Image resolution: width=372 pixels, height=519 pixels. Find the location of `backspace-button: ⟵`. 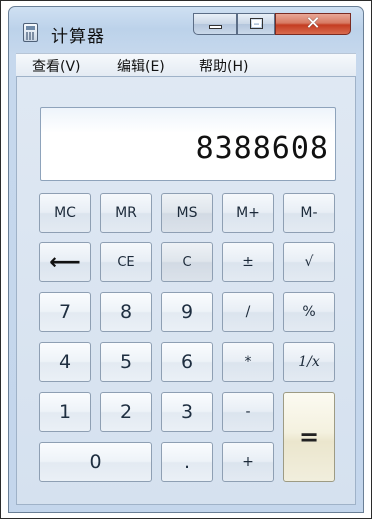

backspace-button: ⟵ is located at coordinates (65, 262).